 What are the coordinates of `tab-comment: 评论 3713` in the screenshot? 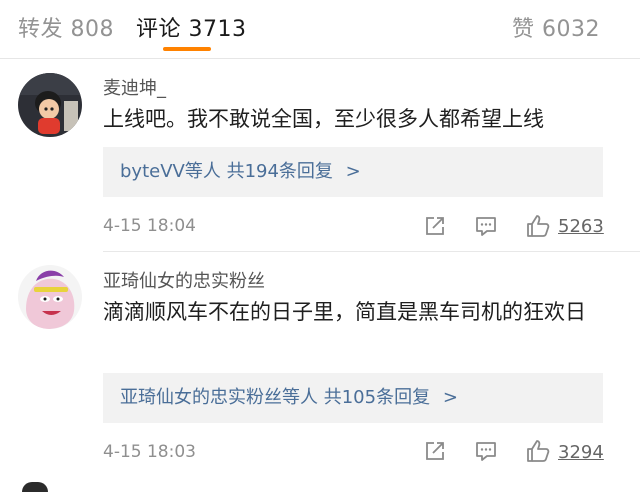 It's located at (191, 27).